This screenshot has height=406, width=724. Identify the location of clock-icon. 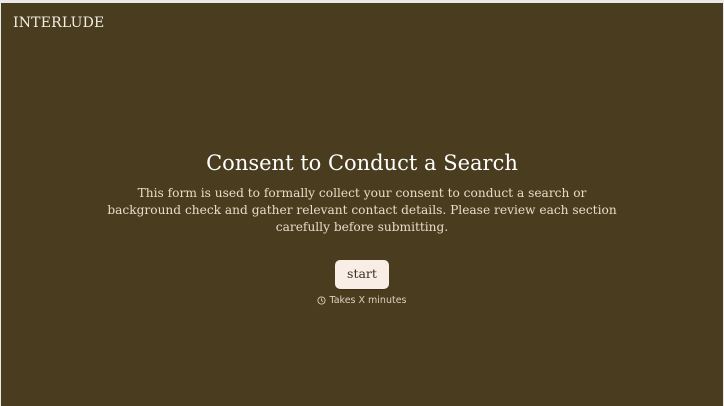
(322, 302).